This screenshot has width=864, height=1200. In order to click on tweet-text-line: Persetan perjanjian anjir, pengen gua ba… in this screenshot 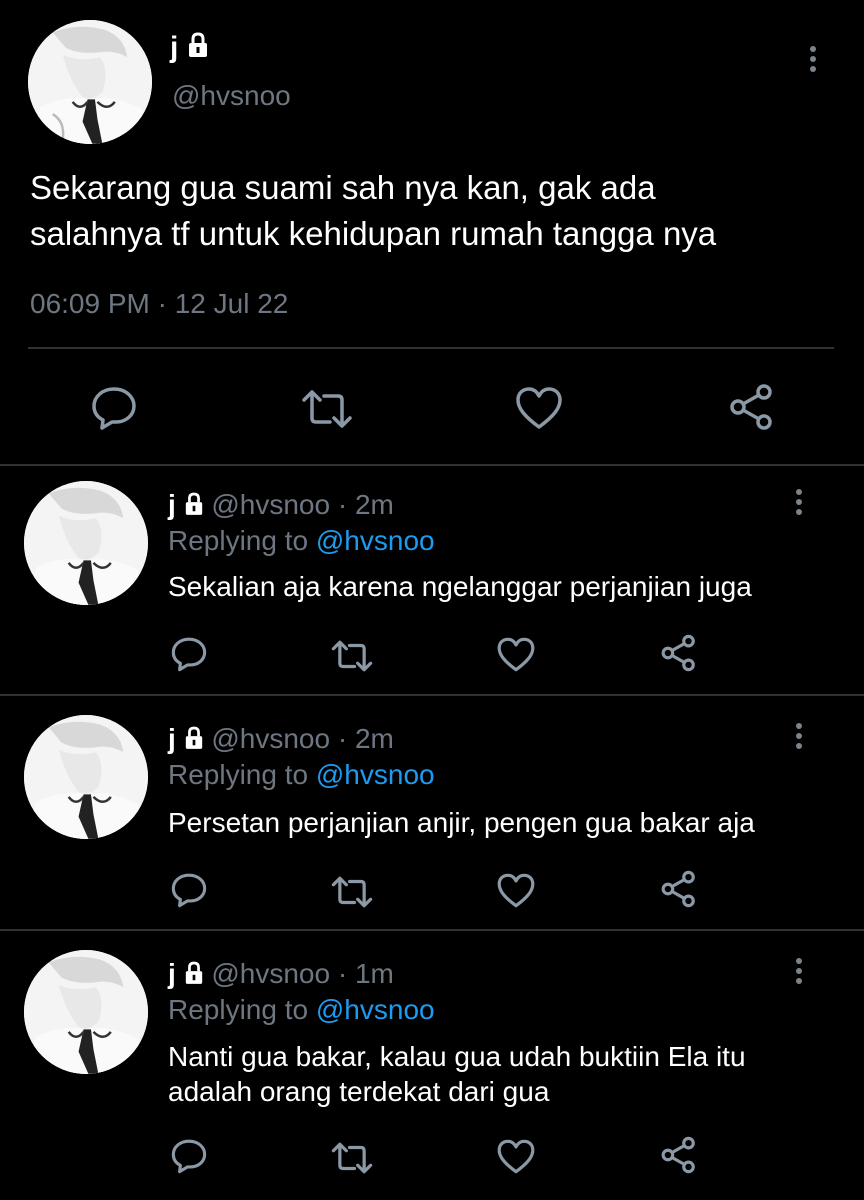, I will do `click(461, 822)`.